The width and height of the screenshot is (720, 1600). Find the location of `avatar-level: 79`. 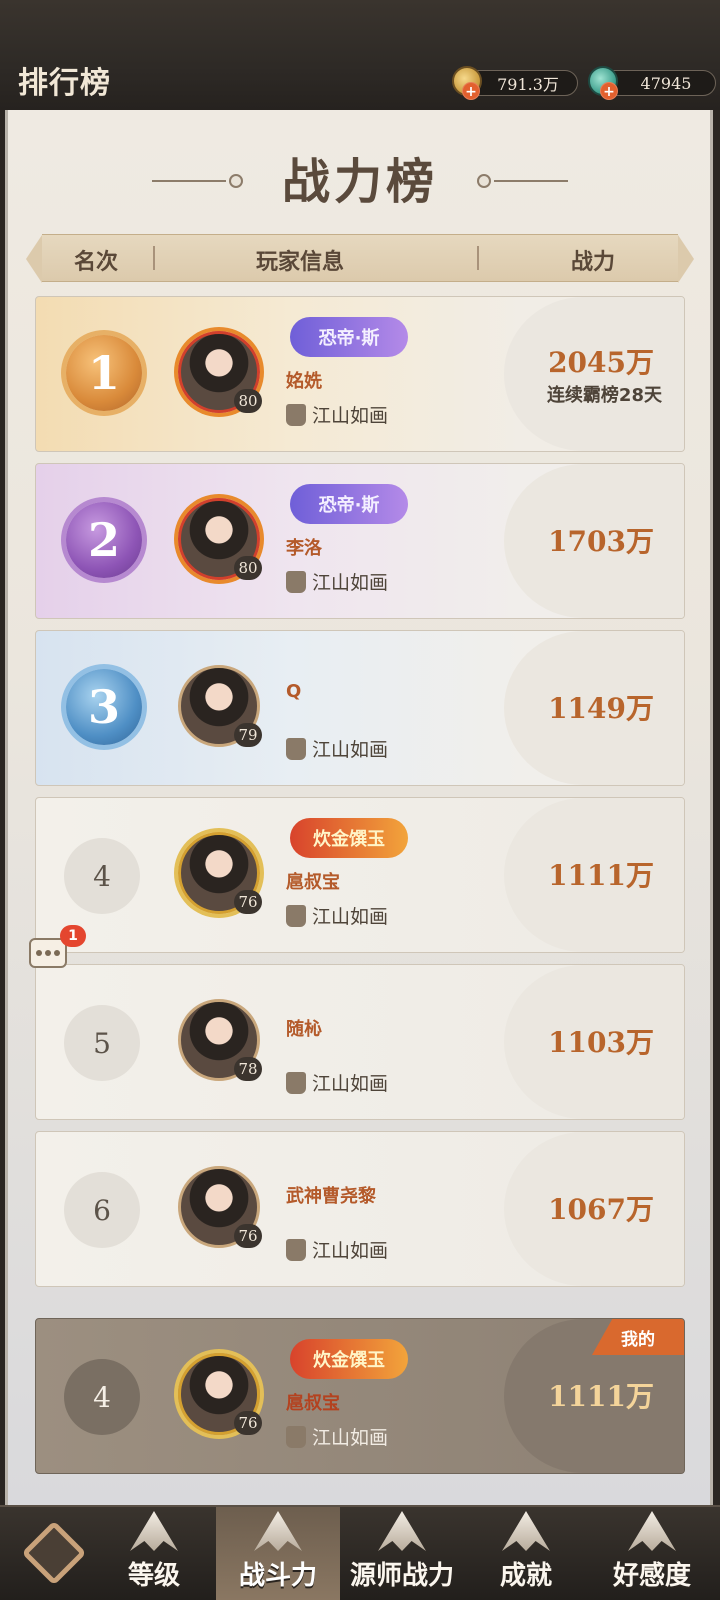

avatar-level: 79 is located at coordinates (248, 735).